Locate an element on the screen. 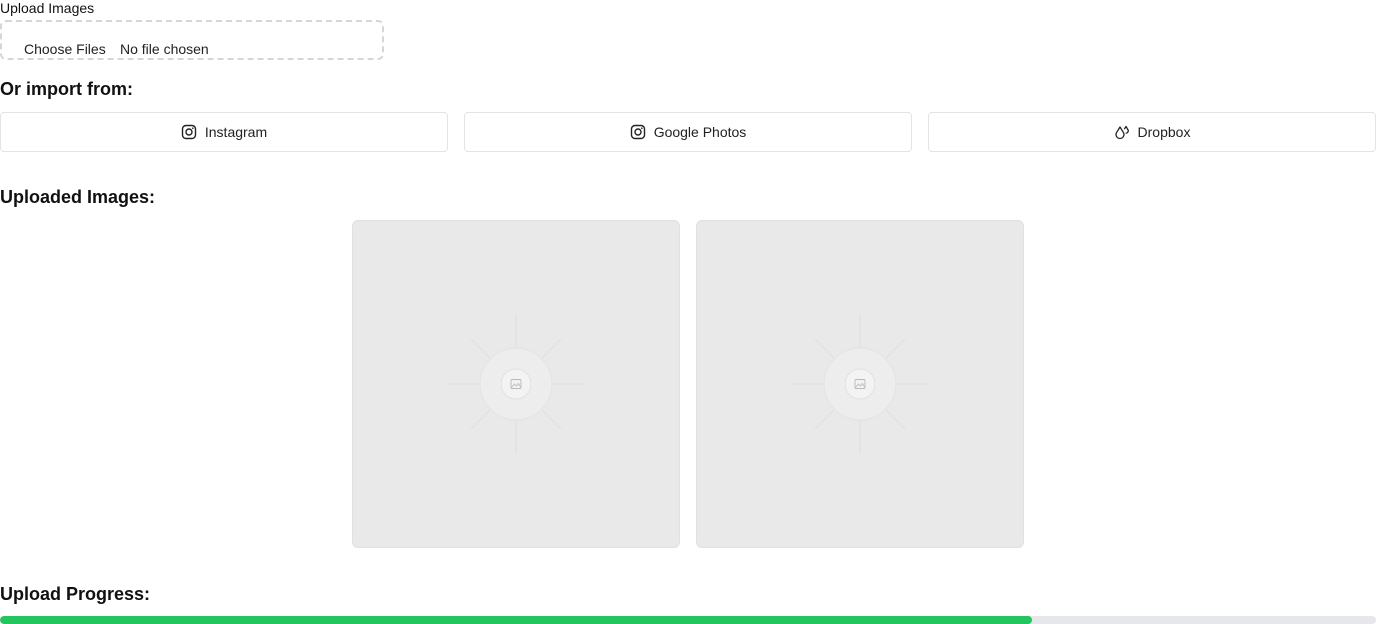  upload-progress-fill is located at coordinates (516, 620).